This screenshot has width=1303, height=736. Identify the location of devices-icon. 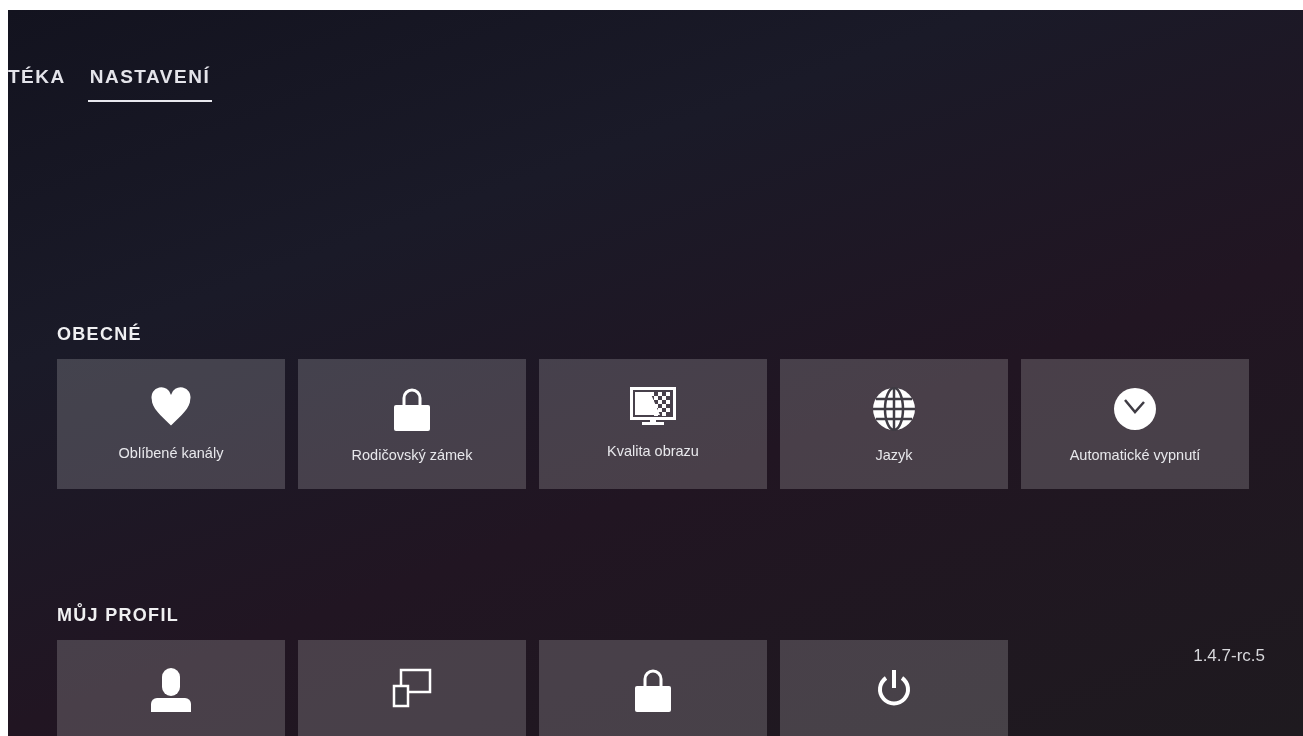
(412, 688).